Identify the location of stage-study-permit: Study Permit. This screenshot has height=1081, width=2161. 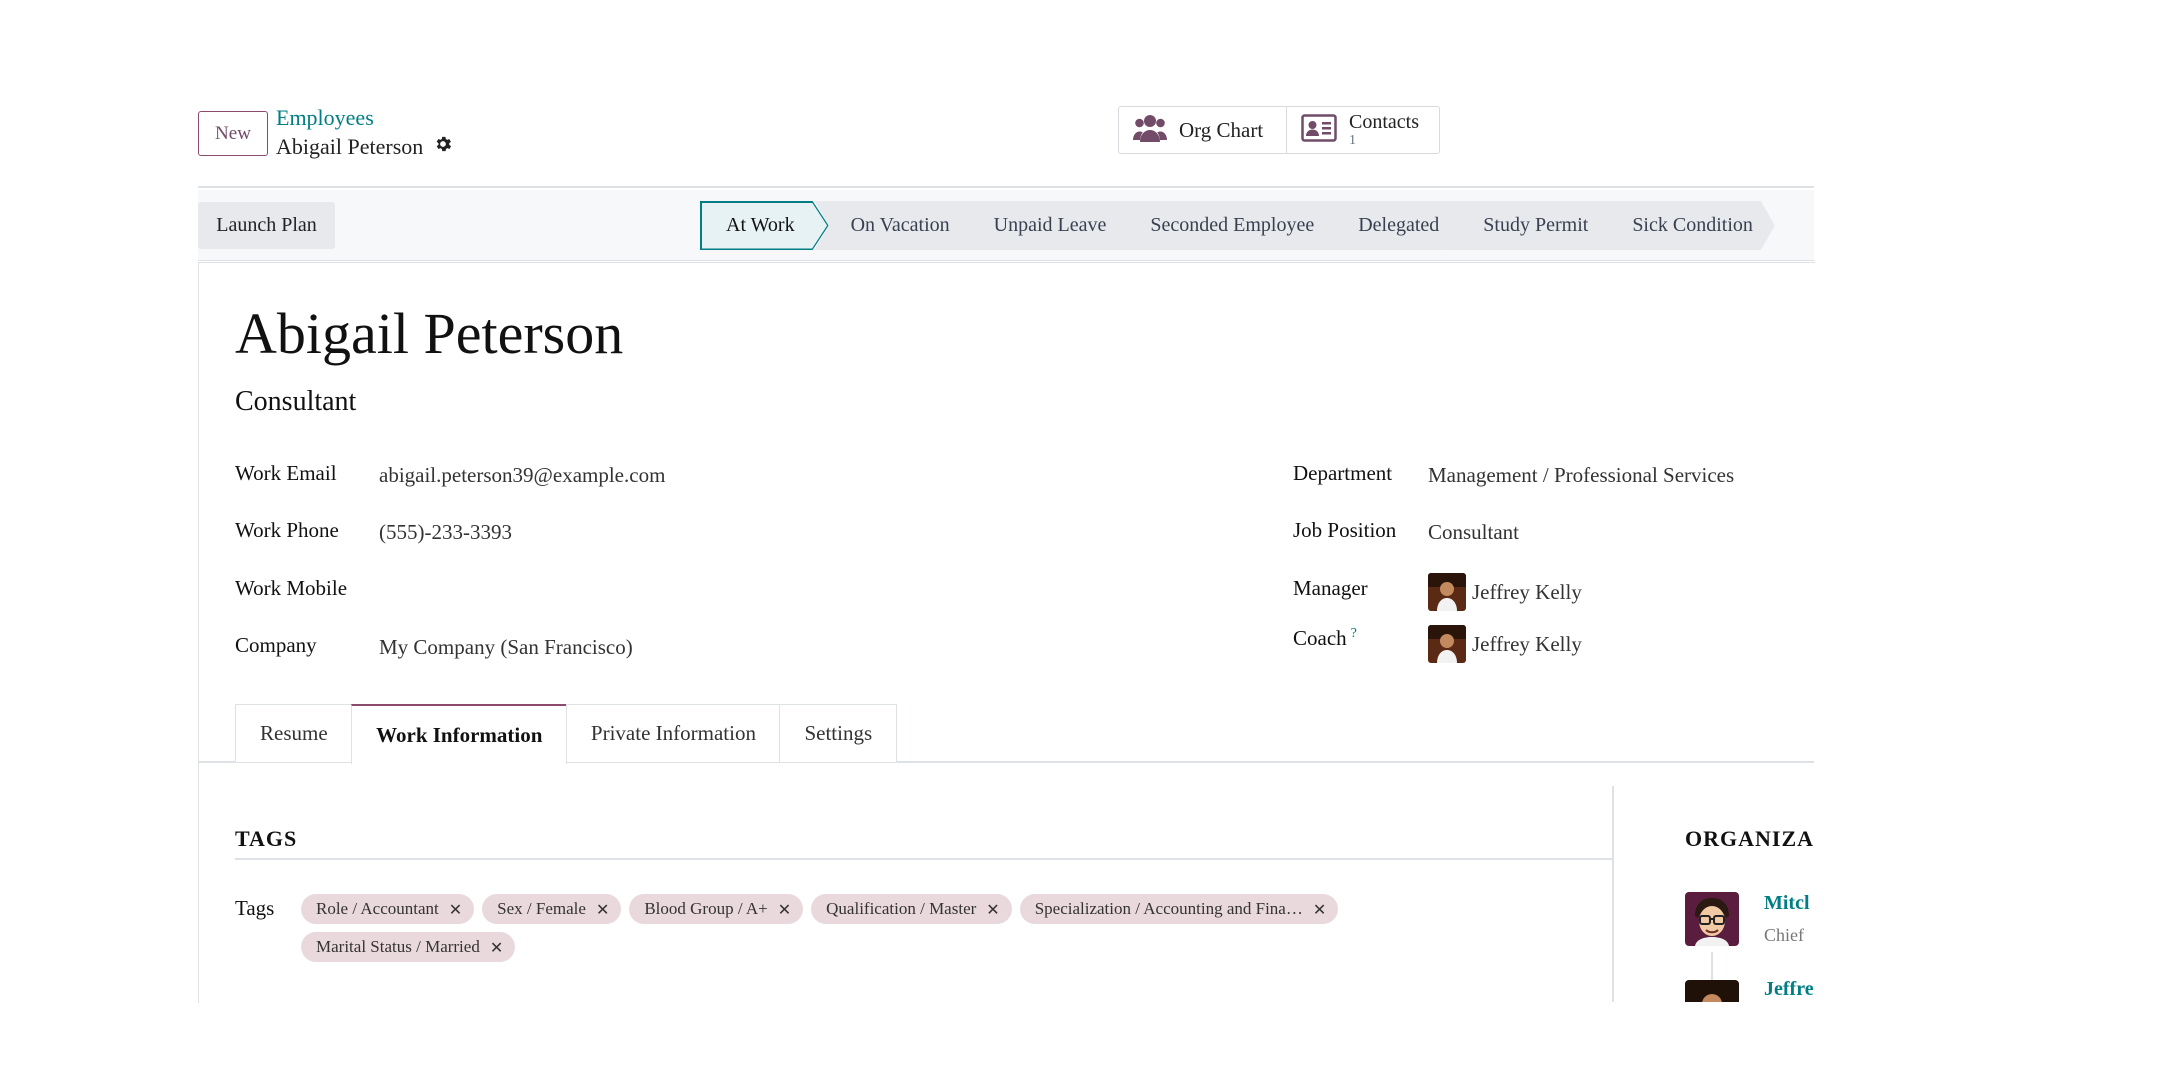
(1528, 225).